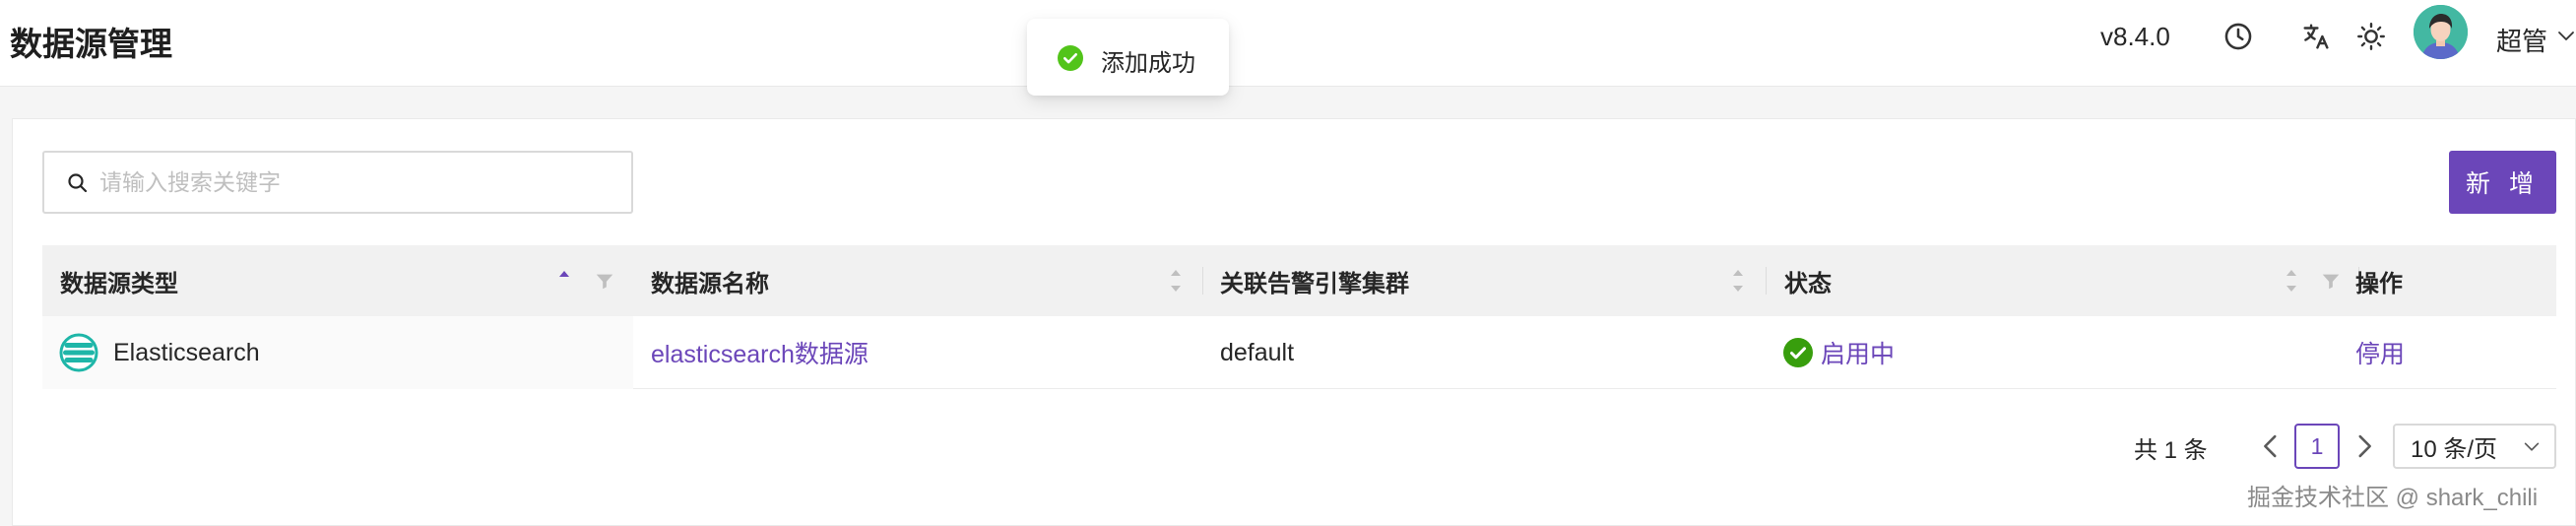 The image size is (2576, 526). What do you see at coordinates (2371, 36) in the screenshot?
I see `sun-icon` at bounding box center [2371, 36].